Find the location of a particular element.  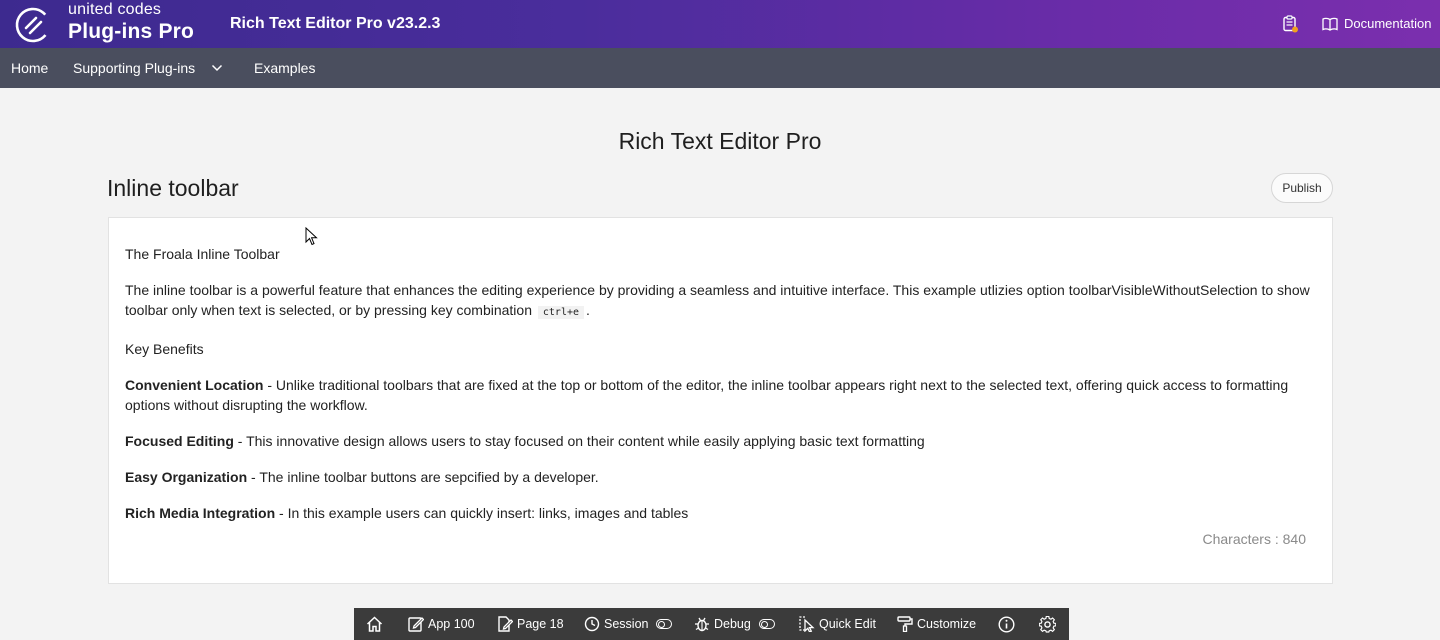

benefit-title: Convenient Location is located at coordinates (194, 385).